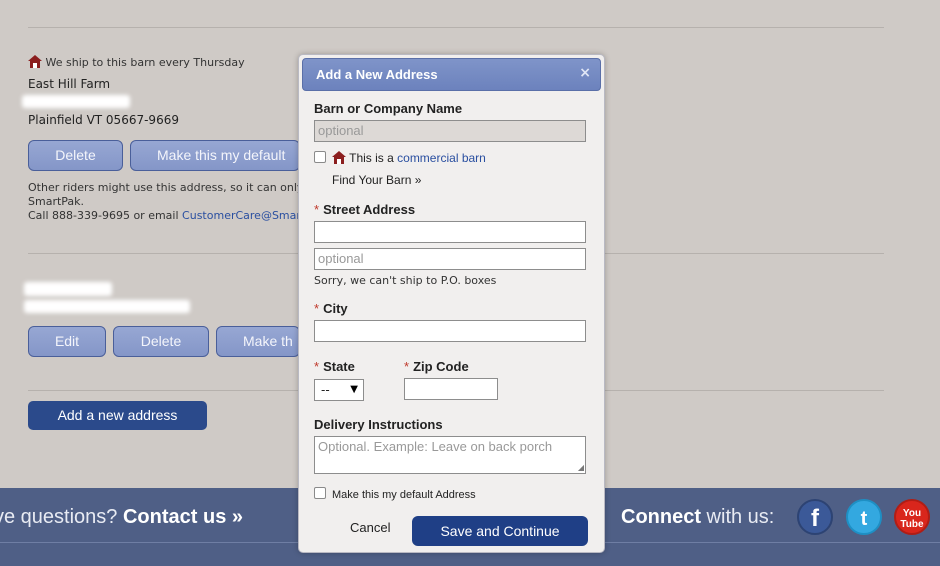 Image resolution: width=940 pixels, height=566 pixels. I want to click on divider, so click(456, 27).